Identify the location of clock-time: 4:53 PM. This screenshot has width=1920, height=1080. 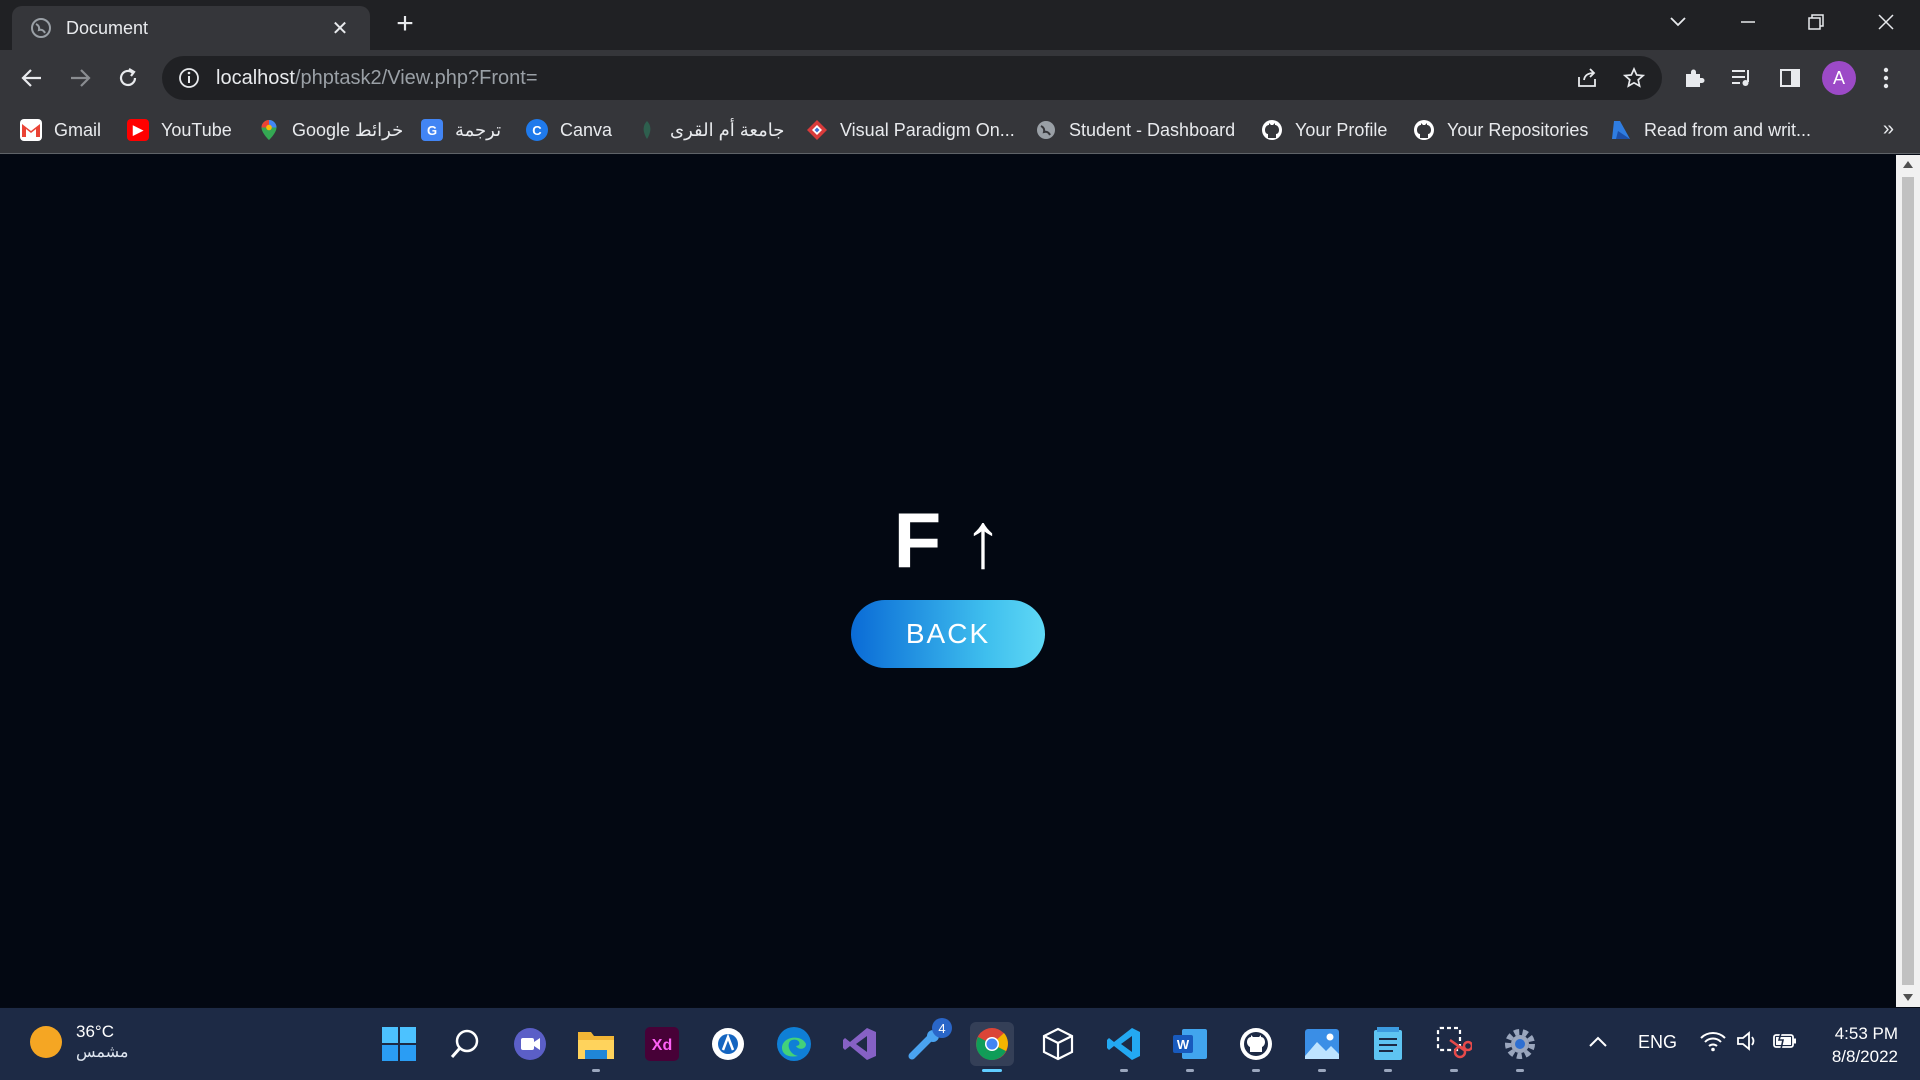
(1866, 1033).